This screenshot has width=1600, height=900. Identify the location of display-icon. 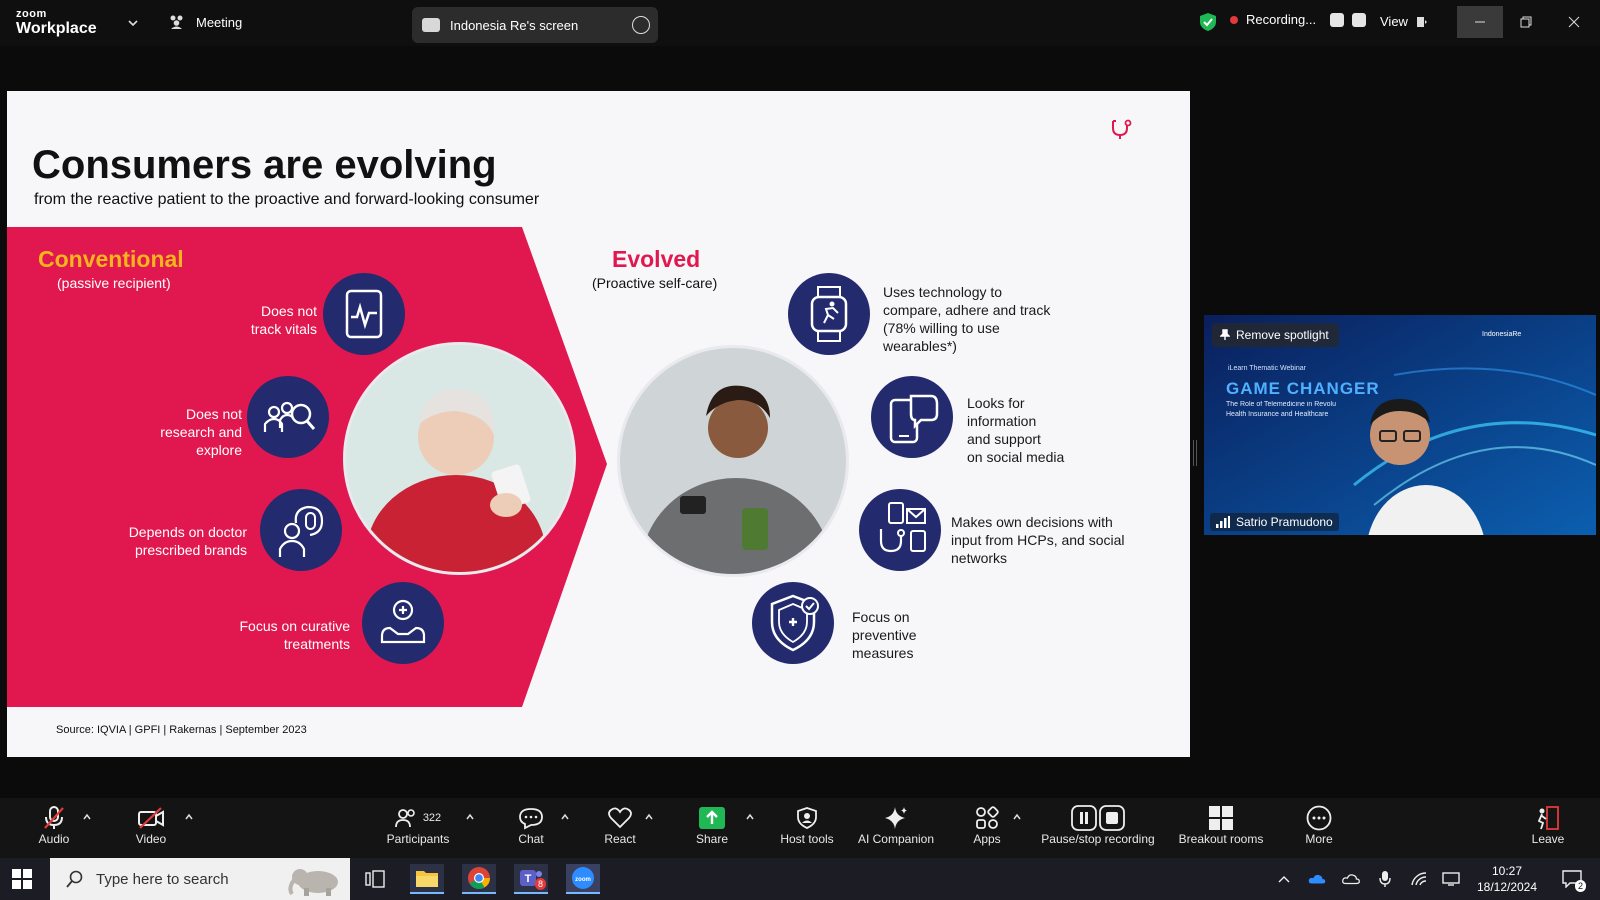
(1451, 879).